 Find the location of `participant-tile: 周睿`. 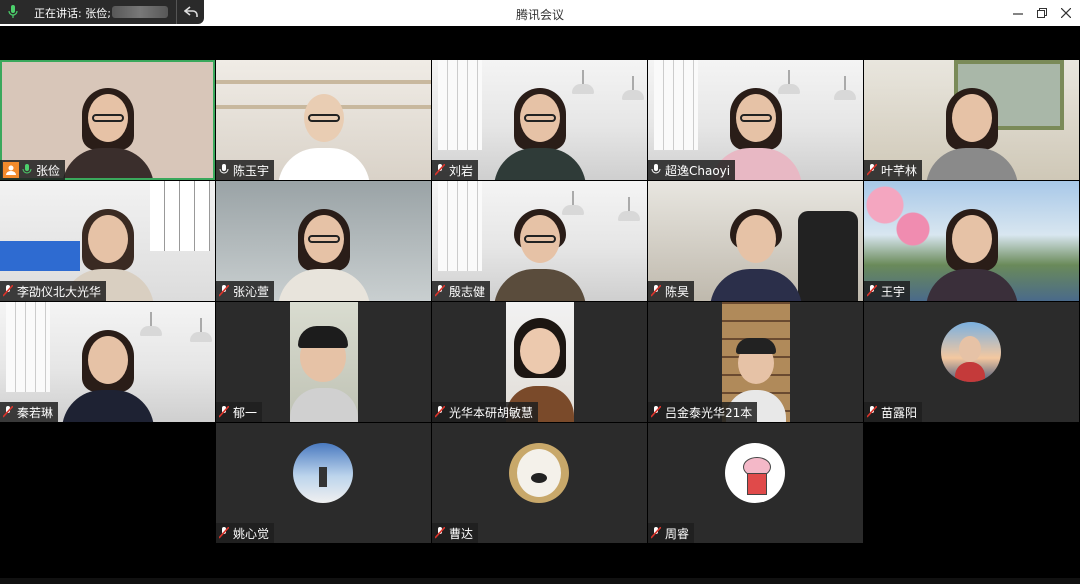

participant-tile: 周睿 is located at coordinates (755, 483).